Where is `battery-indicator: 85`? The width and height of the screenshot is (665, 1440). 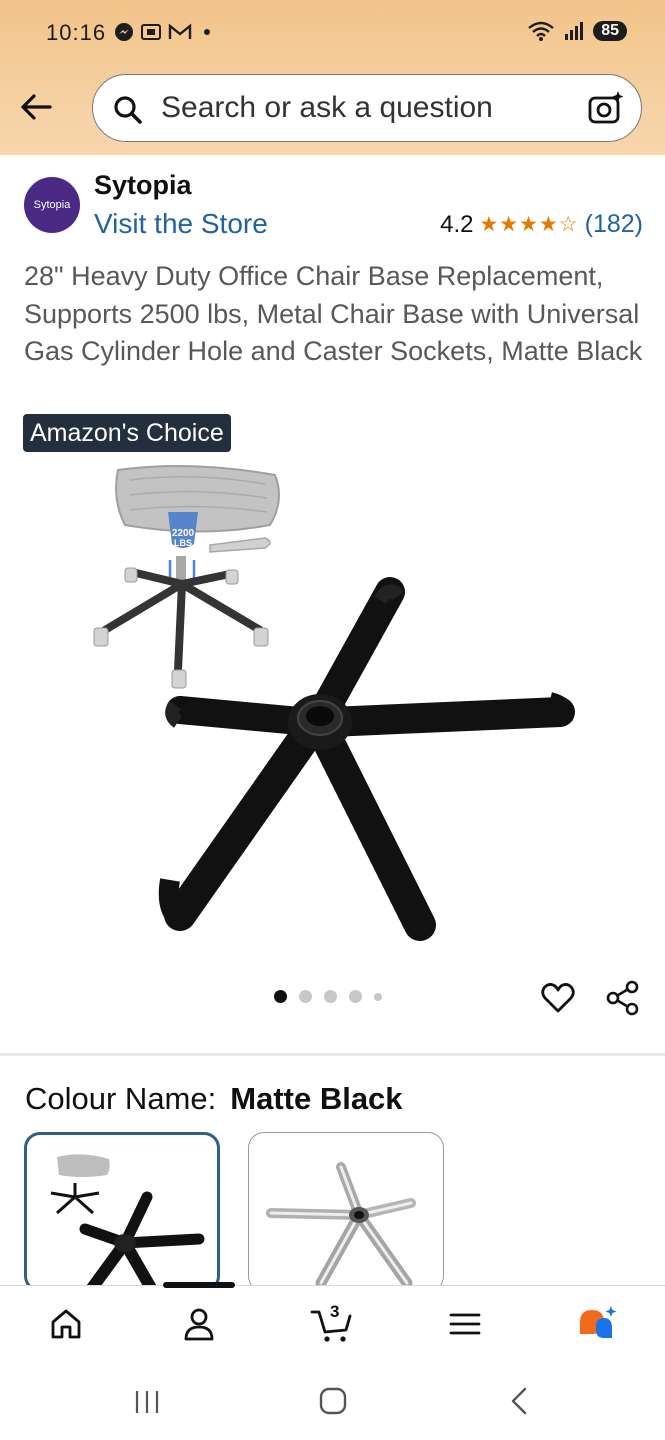
battery-indicator: 85 is located at coordinates (610, 31).